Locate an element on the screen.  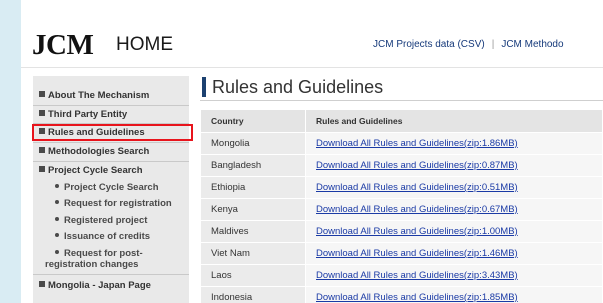
sidebar-subitem-registered-project: Registered project is located at coordinates (101, 220).